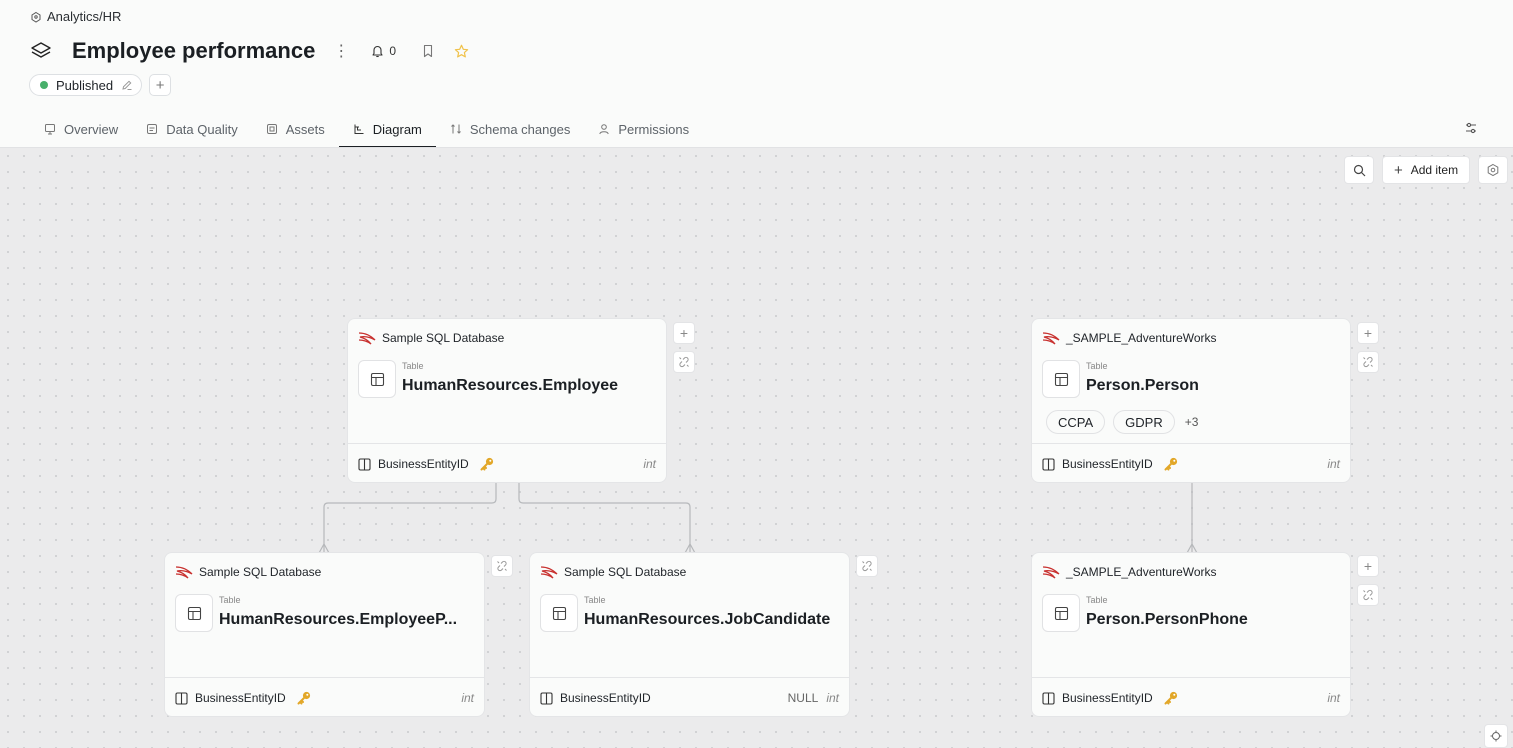 The image size is (1513, 748). What do you see at coordinates (387, 129) in the screenshot?
I see `tab-diagram: Diagram` at bounding box center [387, 129].